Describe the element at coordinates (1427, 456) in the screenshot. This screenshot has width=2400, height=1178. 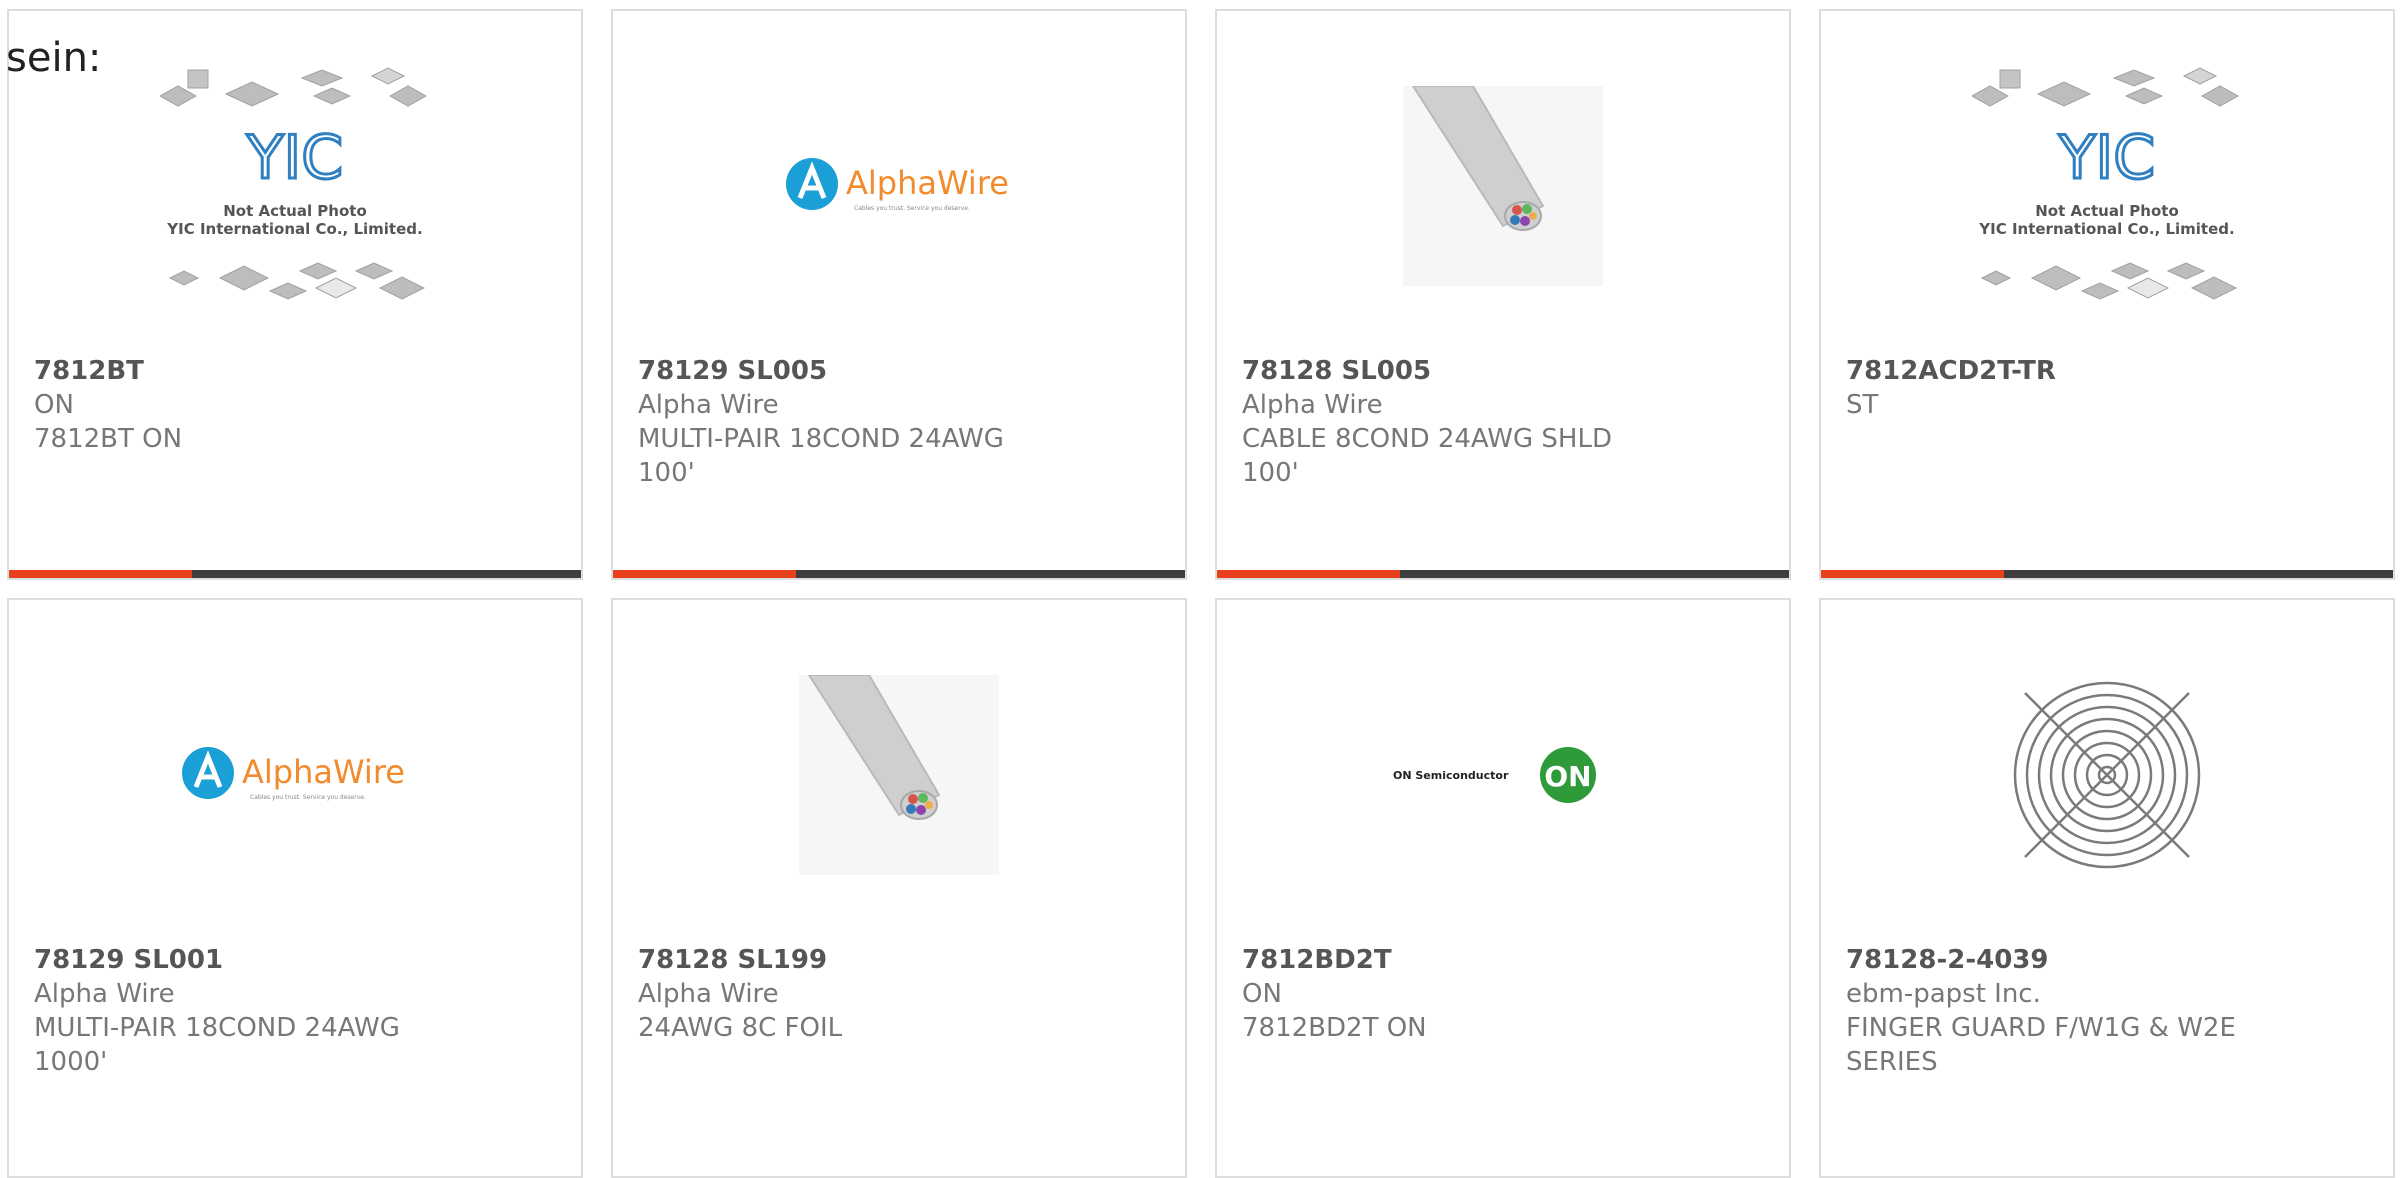
I see `description: CABLE 8COND 24AWG SHLD 100'` at that location.